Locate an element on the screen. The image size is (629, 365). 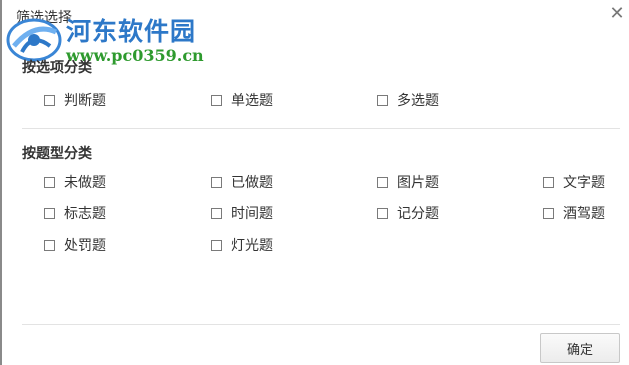
option-checkbox: 已做题 is located at coordinates (242, 182).